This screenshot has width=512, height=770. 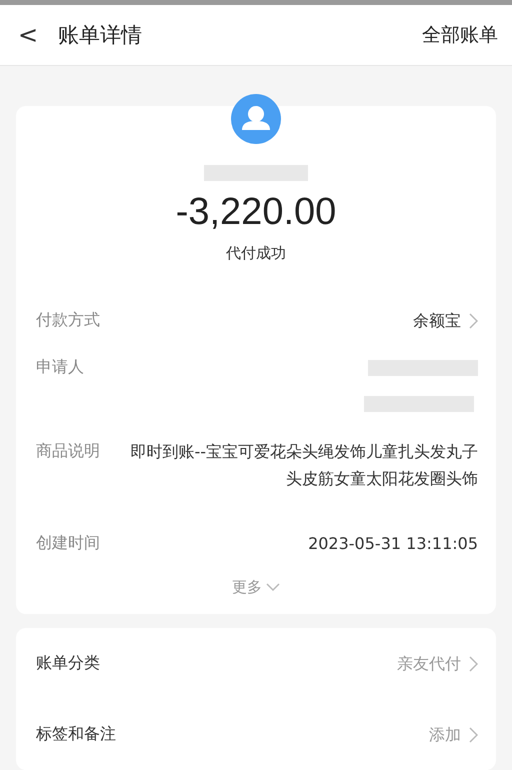 I want to click on detail-label: 申请人, so click(x=60, y=367).